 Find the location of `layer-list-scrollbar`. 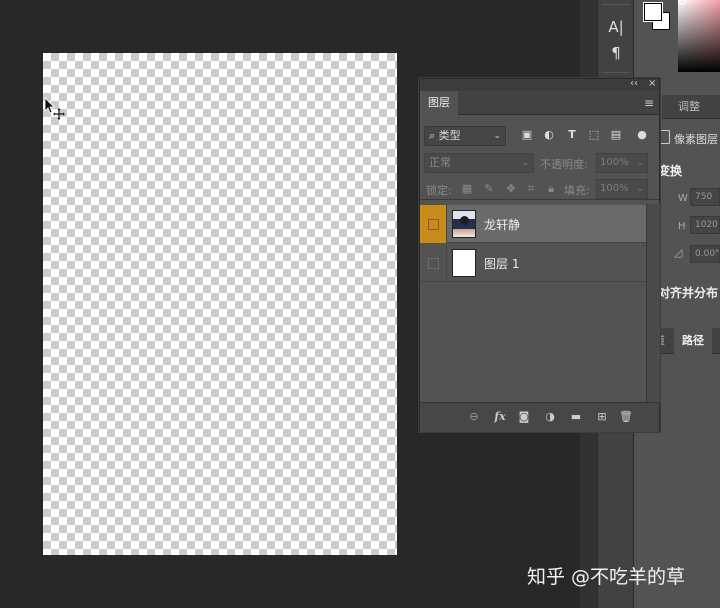

layer-list-scrollbar is located at coordinates (653, 303).